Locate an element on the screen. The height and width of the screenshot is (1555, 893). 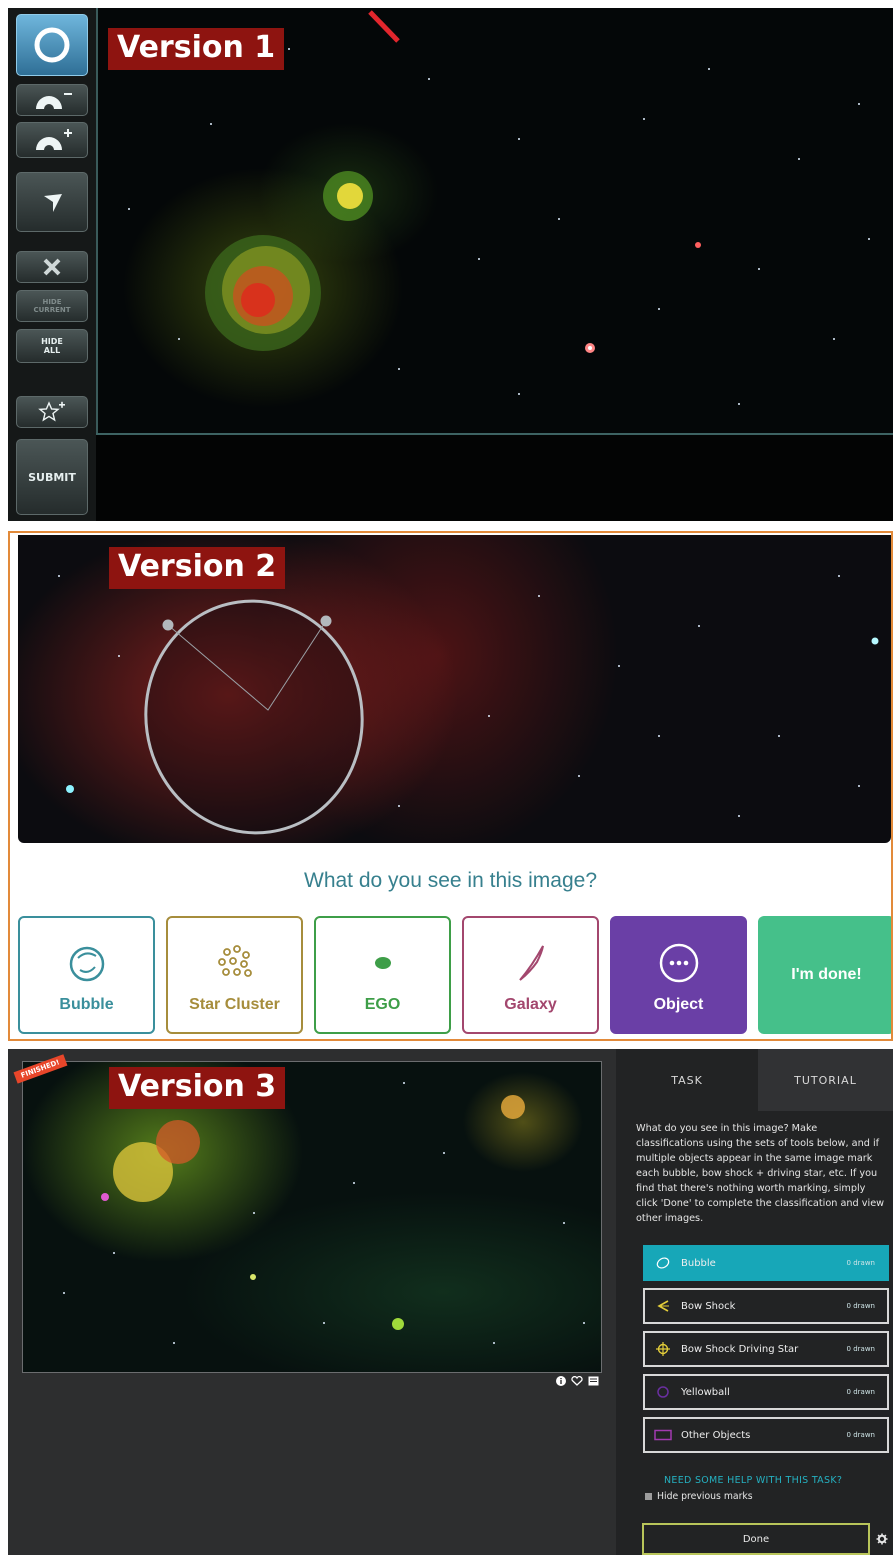
grow-arc-tool-button is located at coordinates (52, 140).